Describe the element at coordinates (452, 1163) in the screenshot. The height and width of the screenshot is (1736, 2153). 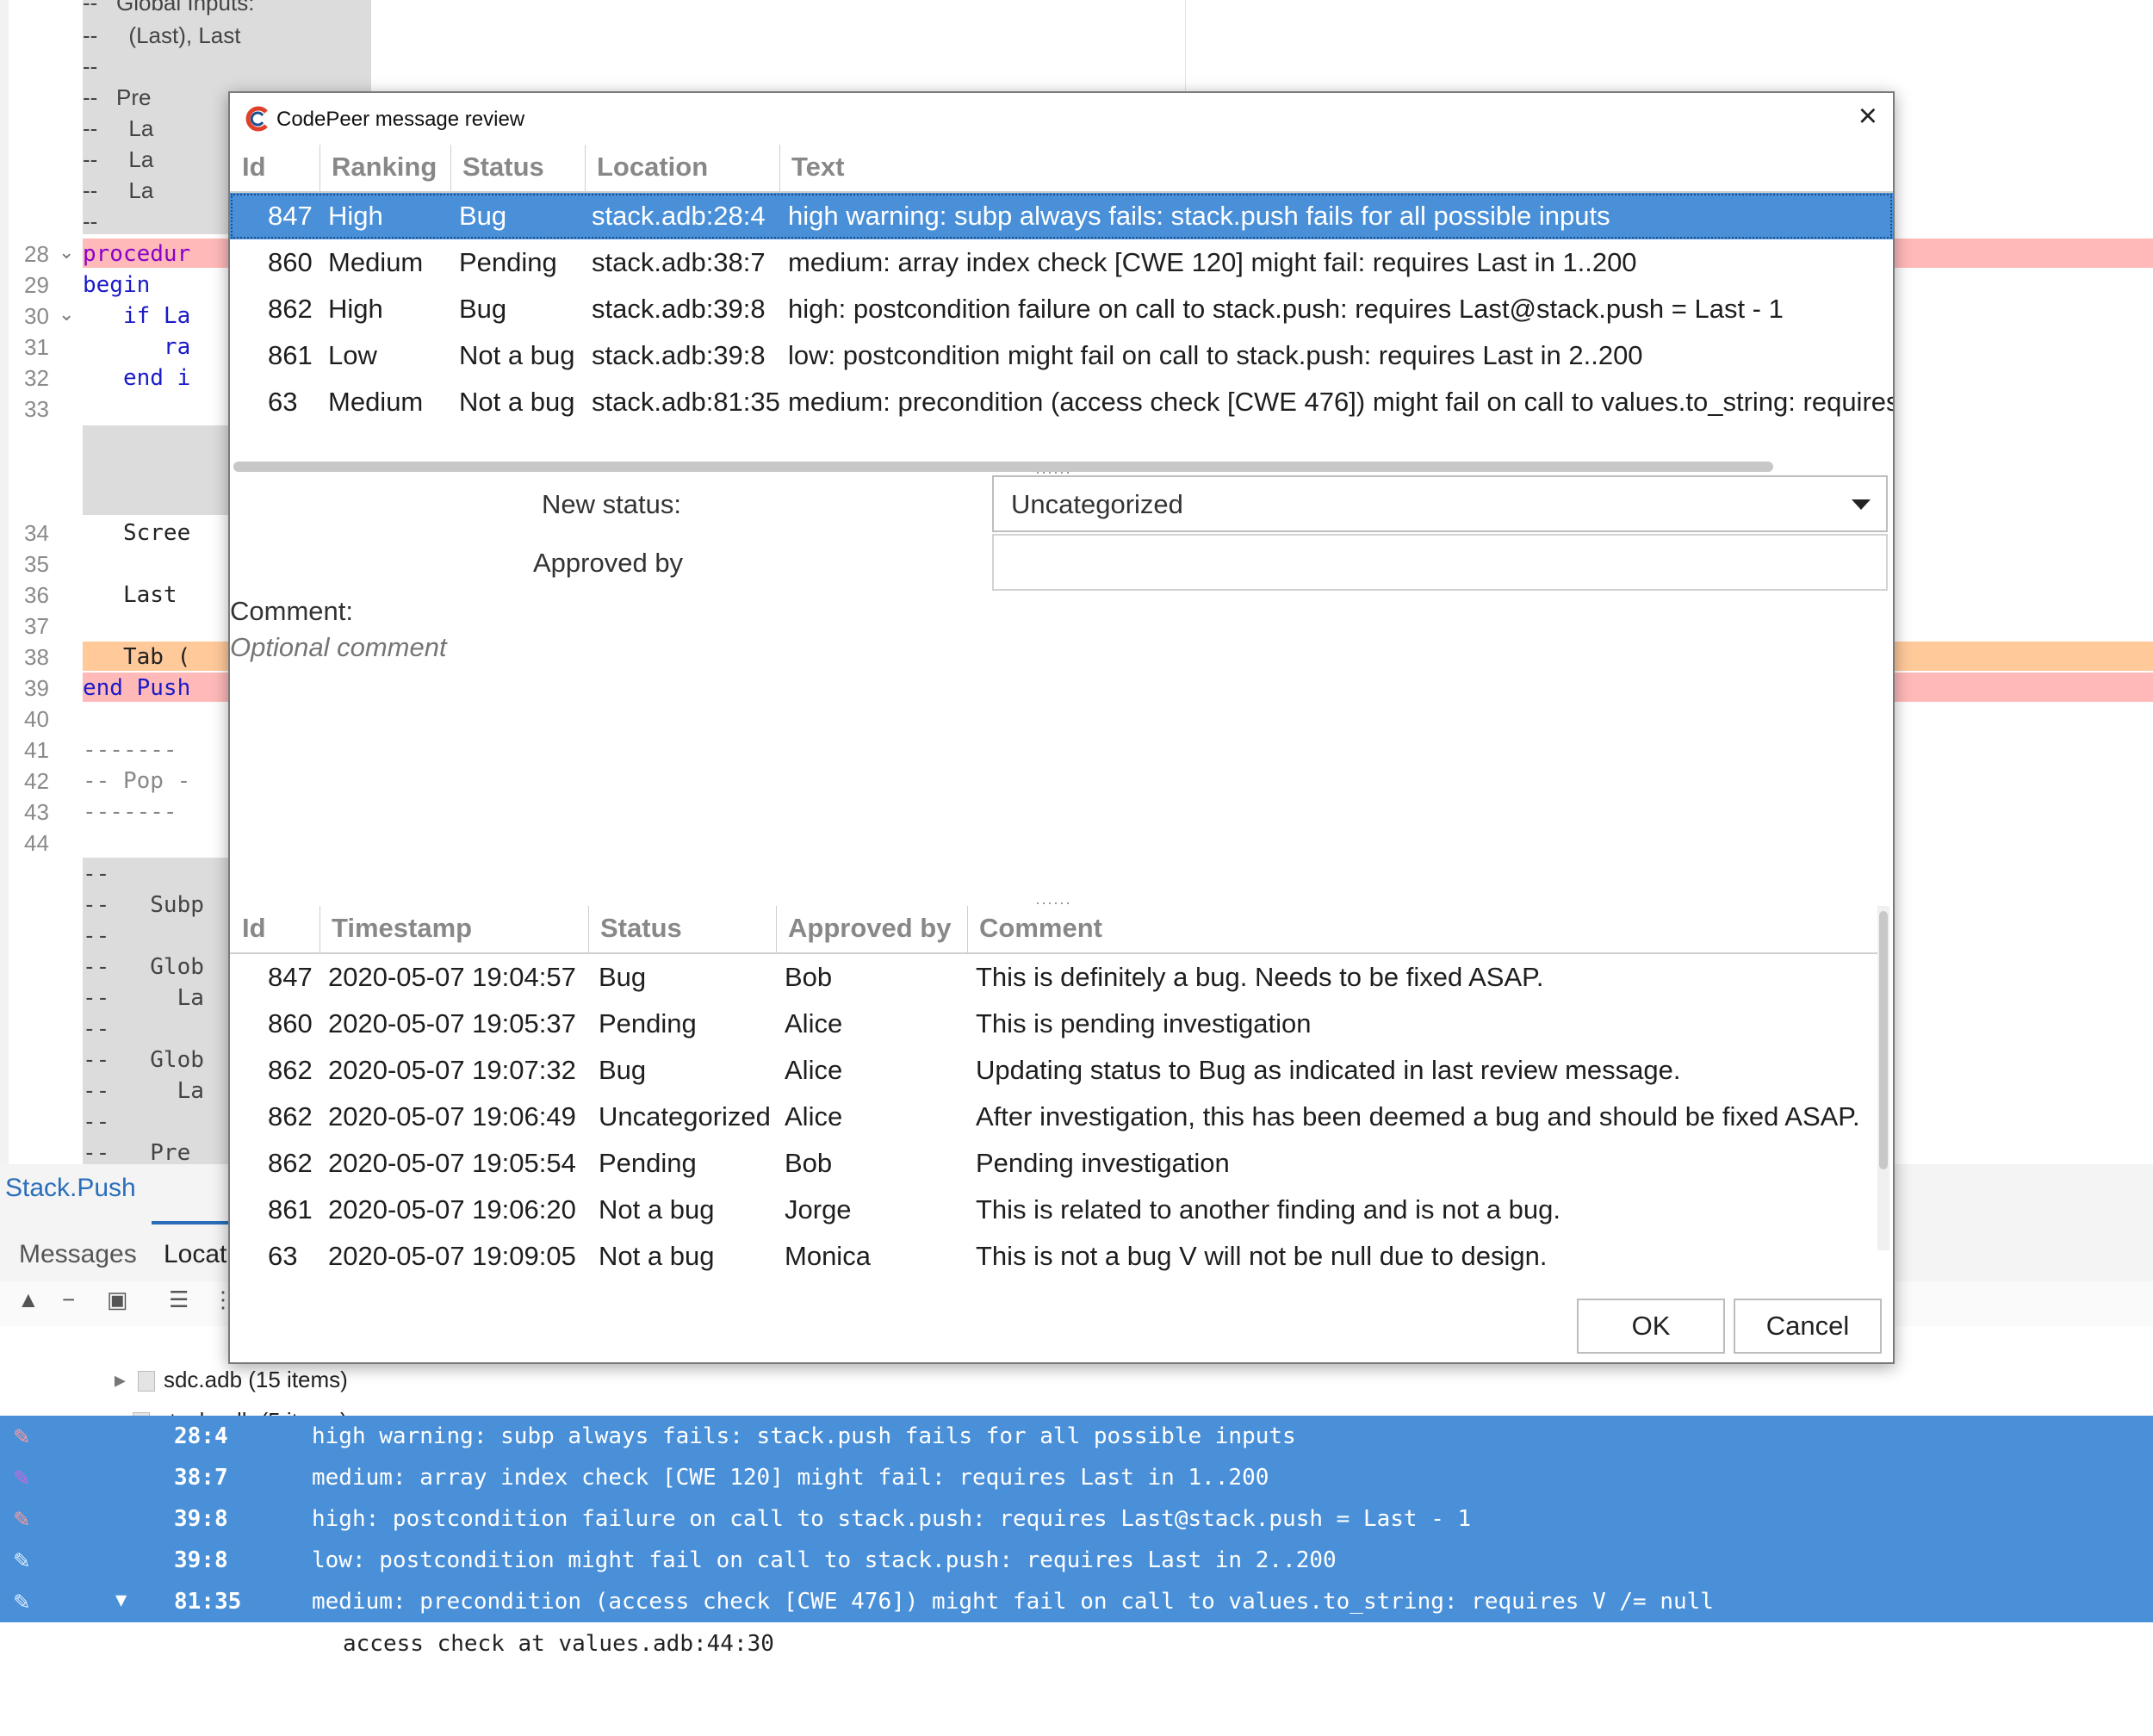
I see `cell-timestamp: 2020-05-07 19:05:54` at that location.